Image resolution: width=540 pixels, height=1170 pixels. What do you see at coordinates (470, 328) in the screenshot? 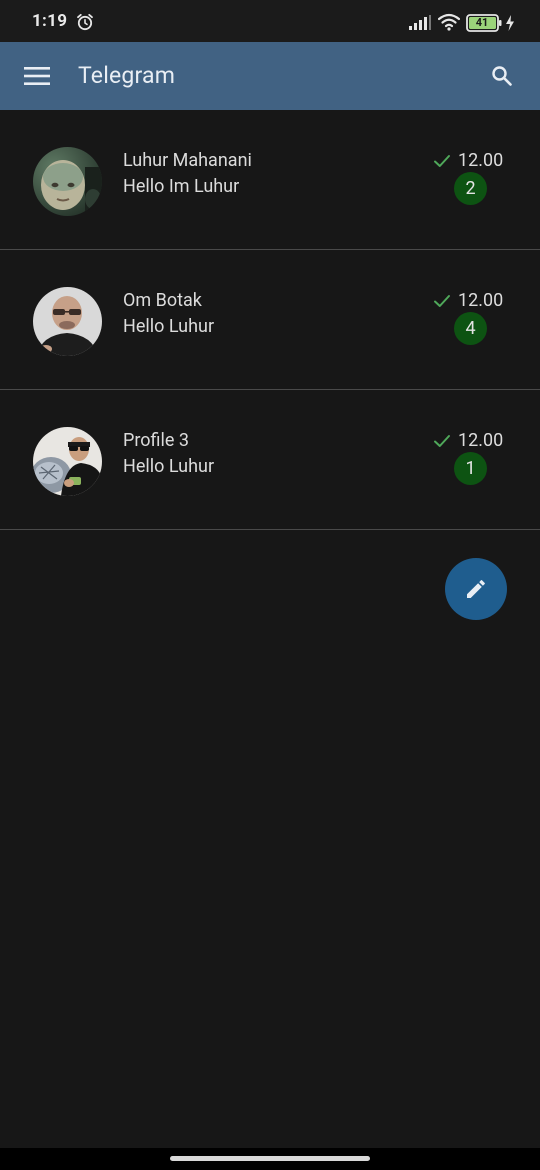
I see `unread-badge: 4` at bounding box center [470, 328].